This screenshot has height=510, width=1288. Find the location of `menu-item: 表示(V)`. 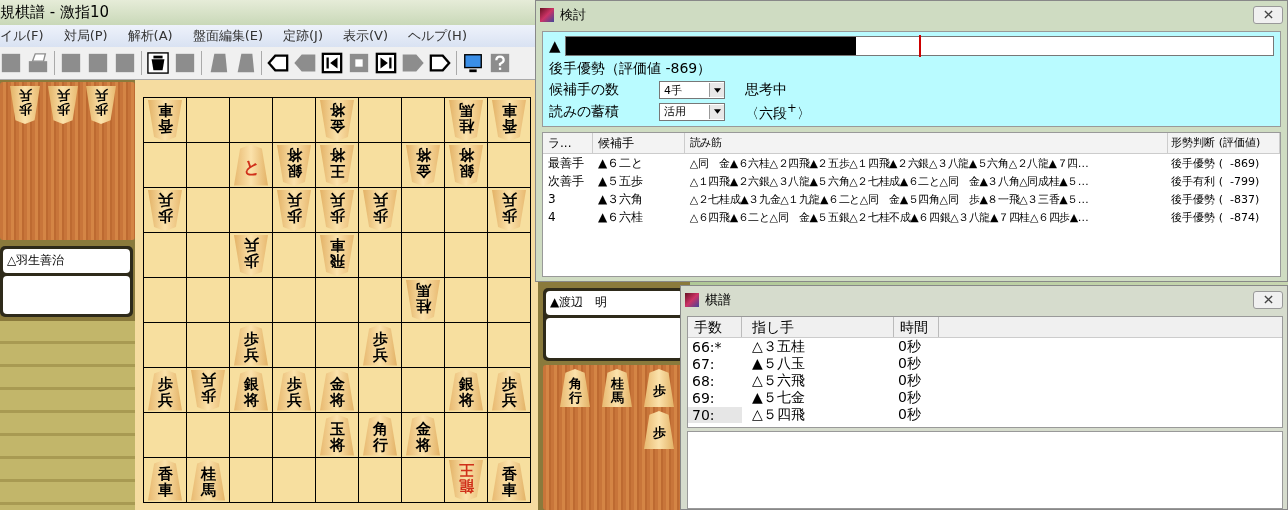

menu-item: 表示(V) is located at coordinates (366, 36).